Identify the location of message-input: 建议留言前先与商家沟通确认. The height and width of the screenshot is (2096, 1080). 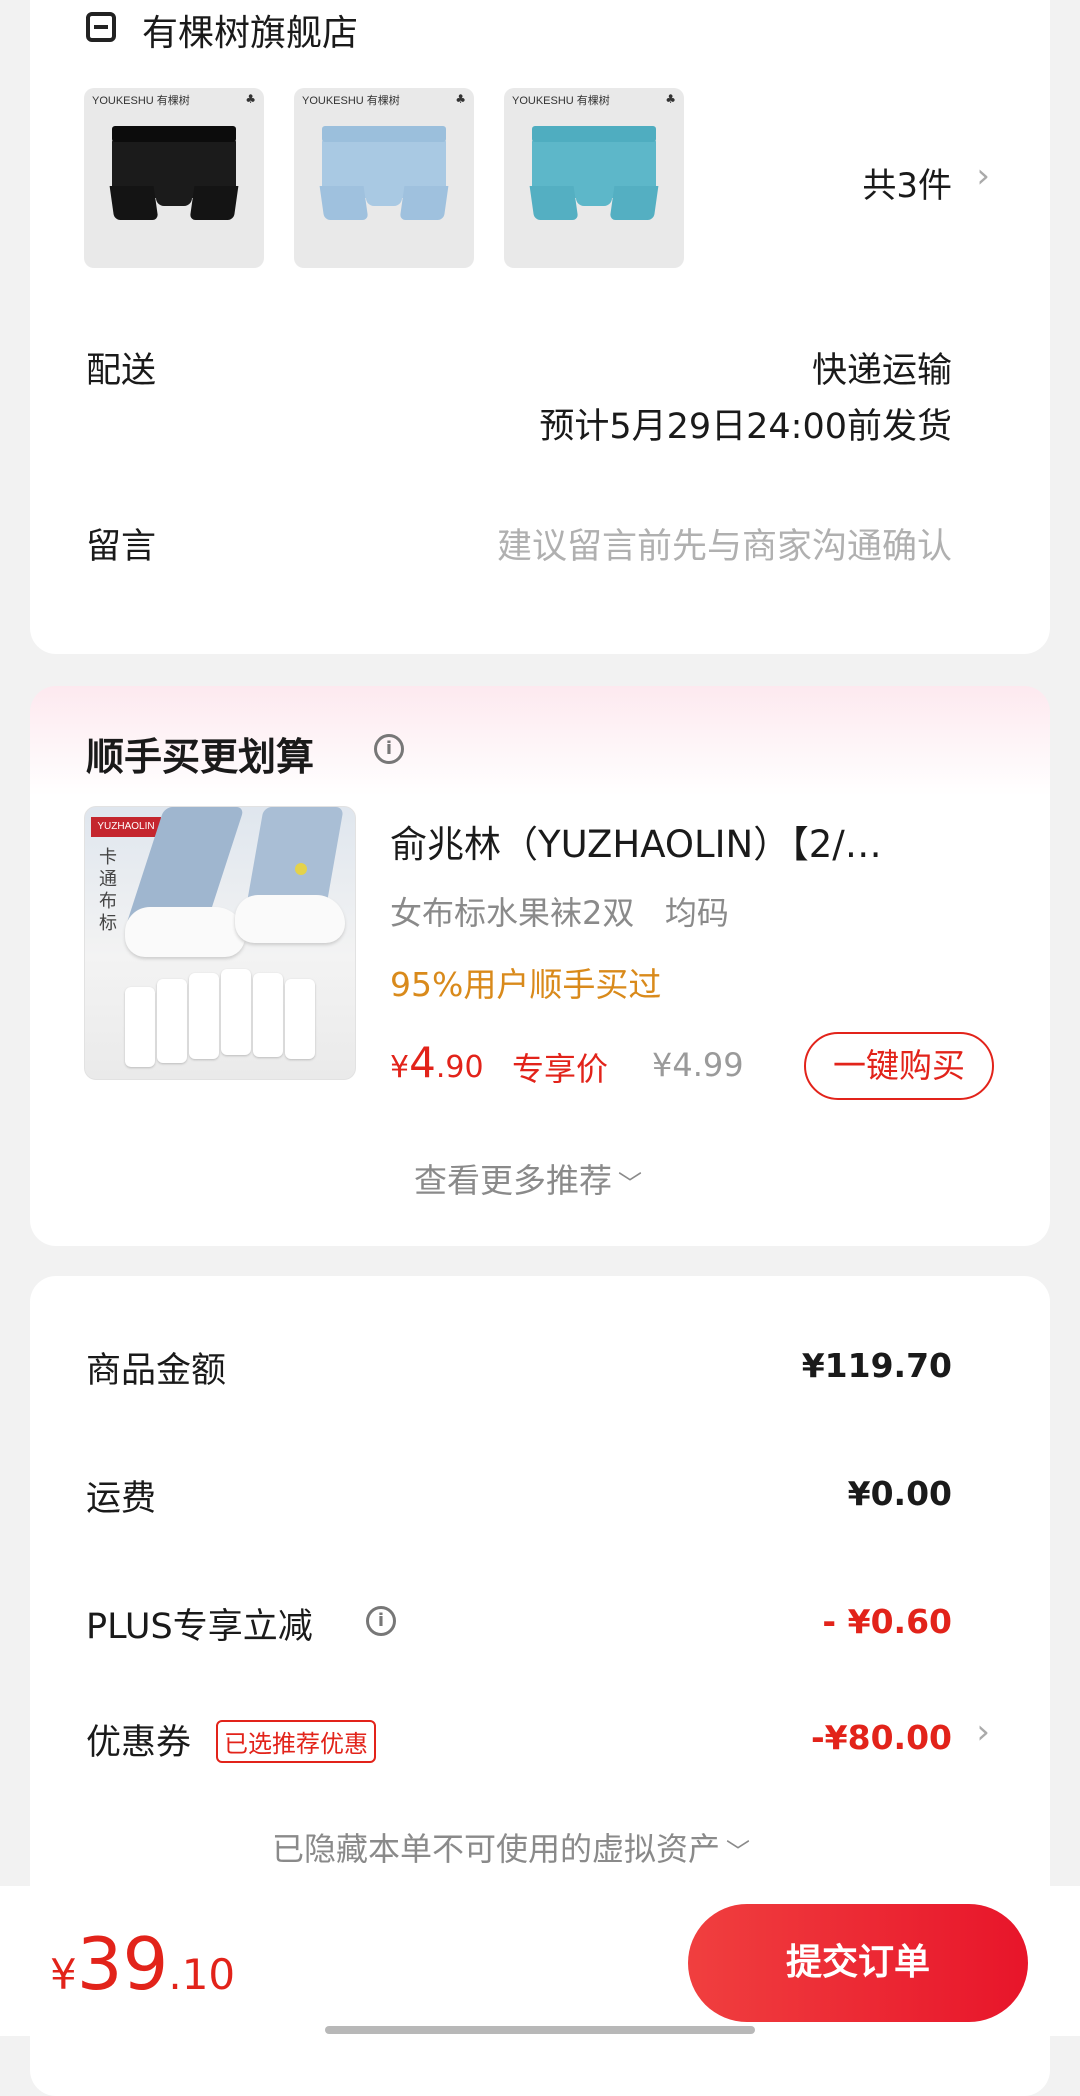
(724, 543).